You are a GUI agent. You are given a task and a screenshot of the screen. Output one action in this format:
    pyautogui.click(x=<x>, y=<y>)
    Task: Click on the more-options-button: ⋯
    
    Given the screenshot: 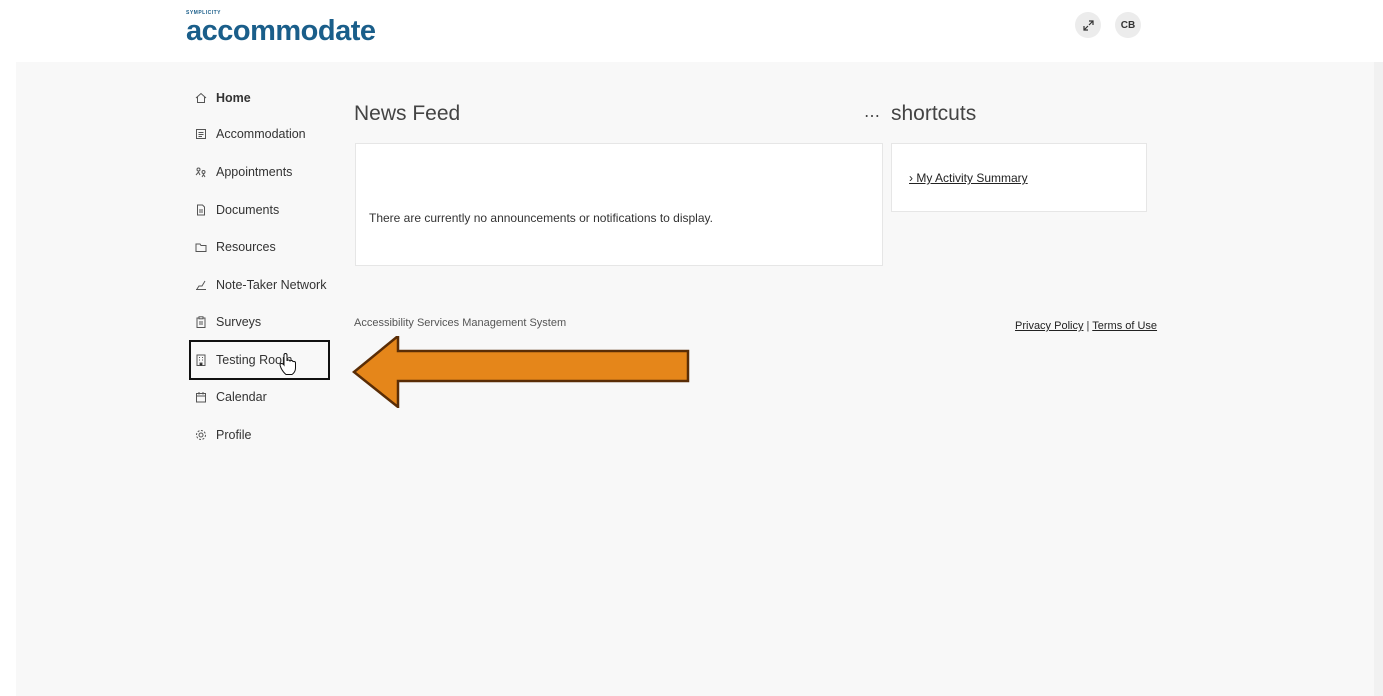 What is the action you would take?
    pyautogui.click(x=872, y=116)
    